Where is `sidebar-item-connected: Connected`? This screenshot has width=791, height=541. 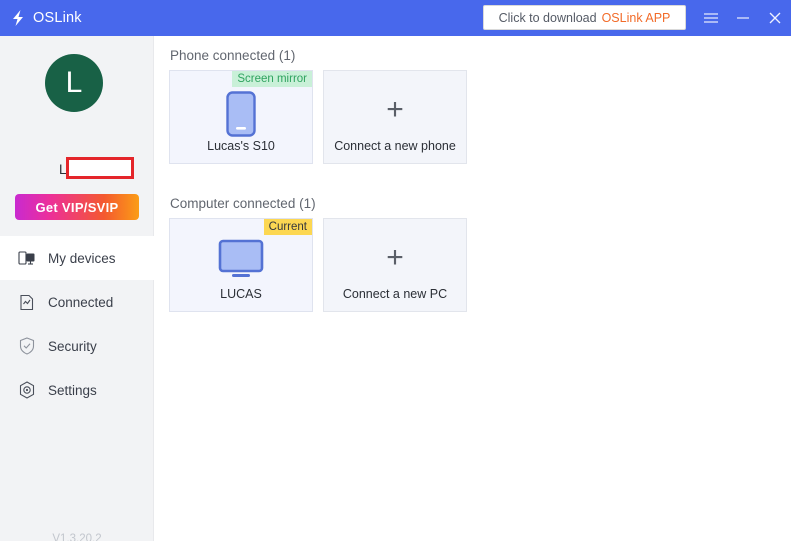
sidebar-item-connected: Connected is located at coordinates (77, 302).